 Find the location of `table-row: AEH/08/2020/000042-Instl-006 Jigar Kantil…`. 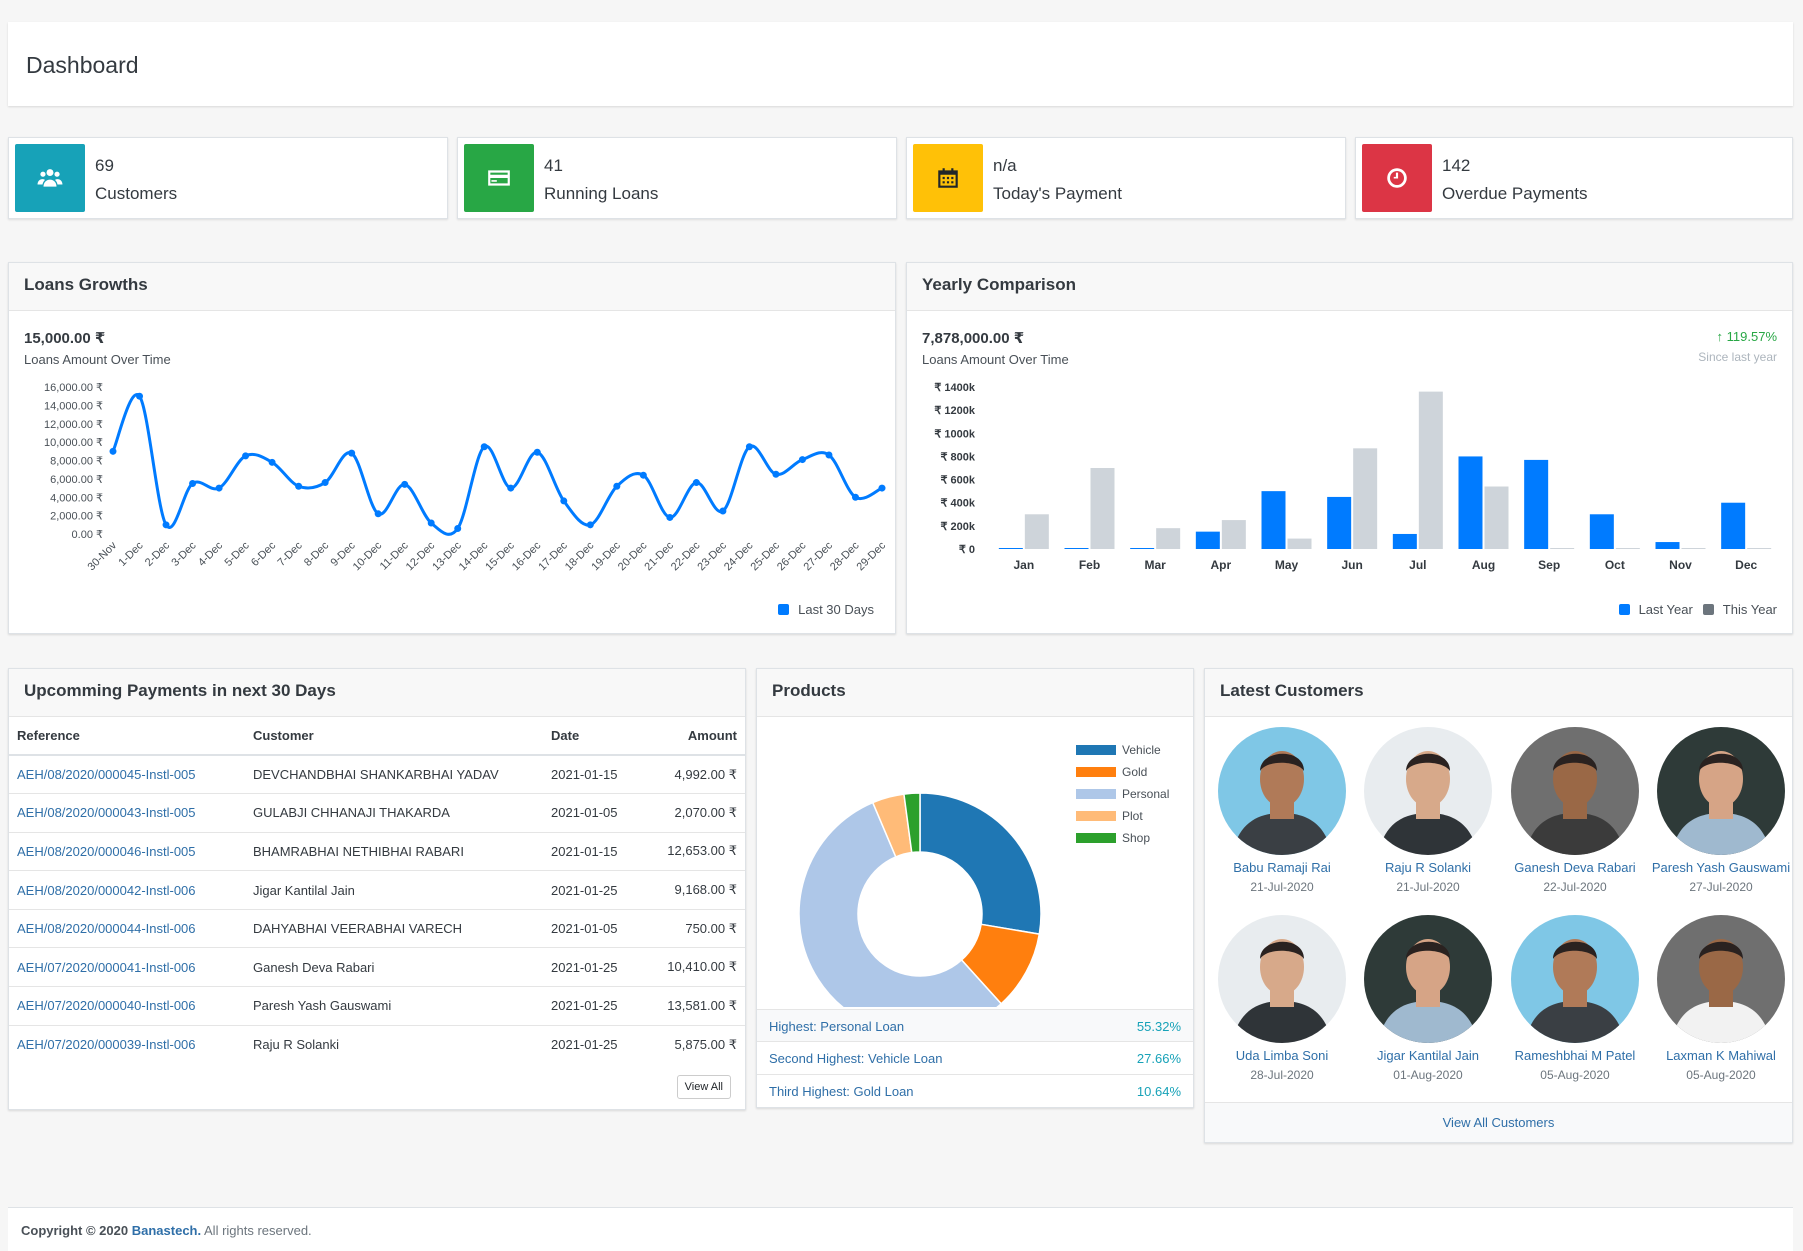

table-row: AEH/08/2020/000042-Instl-006 Jigar Kantil… is located at coordinates (377, 890).